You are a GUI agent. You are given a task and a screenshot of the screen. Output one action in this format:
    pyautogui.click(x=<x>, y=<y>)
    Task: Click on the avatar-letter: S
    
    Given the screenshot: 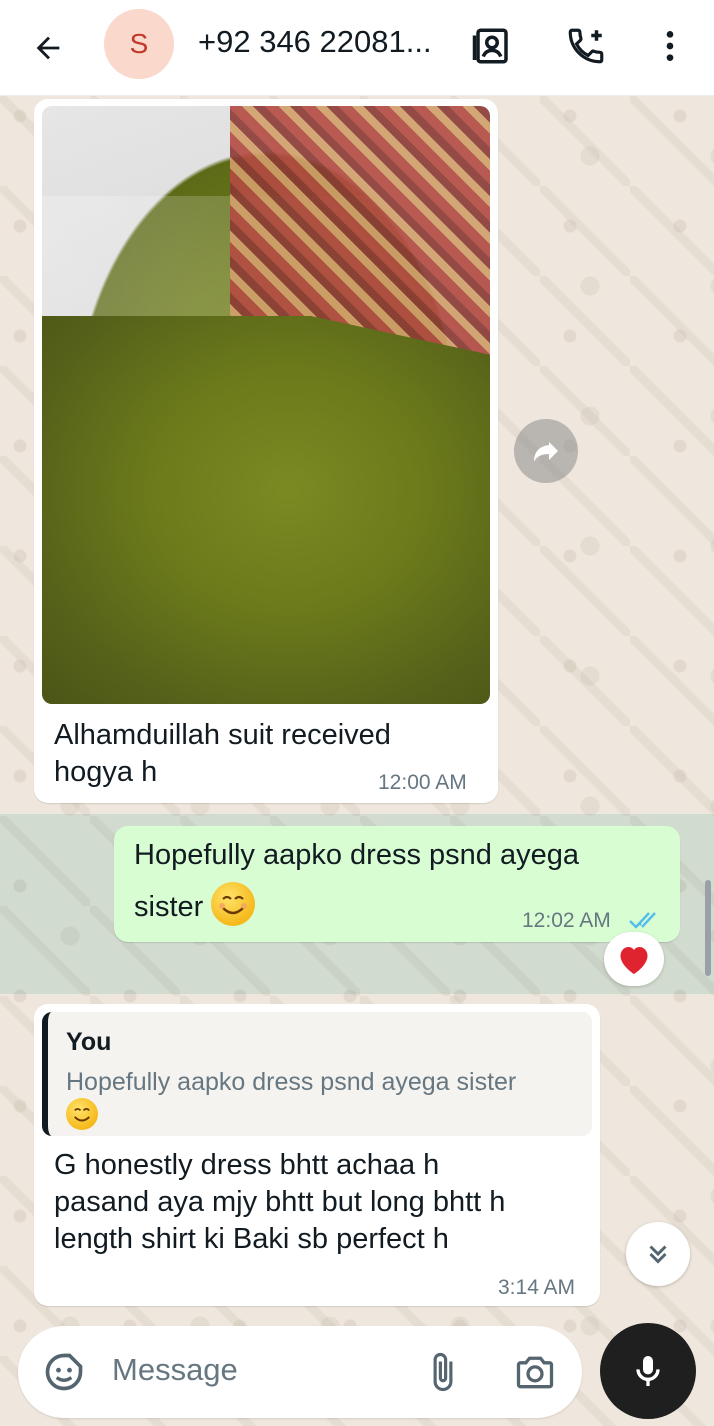 What is the action you would take?
    pyautogui.click(x=139, y=43)
    